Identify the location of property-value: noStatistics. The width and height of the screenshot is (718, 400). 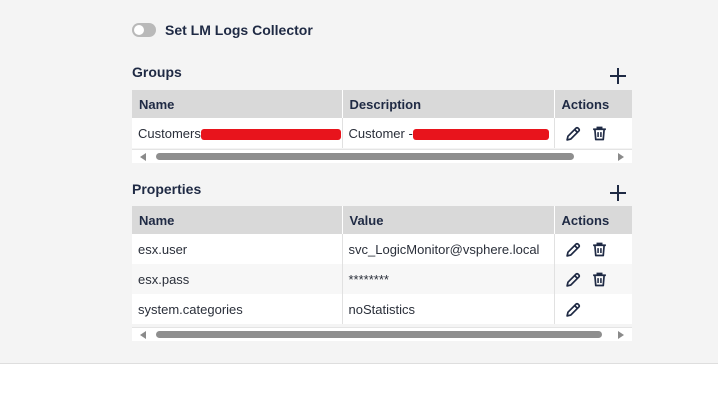
(448, 309).